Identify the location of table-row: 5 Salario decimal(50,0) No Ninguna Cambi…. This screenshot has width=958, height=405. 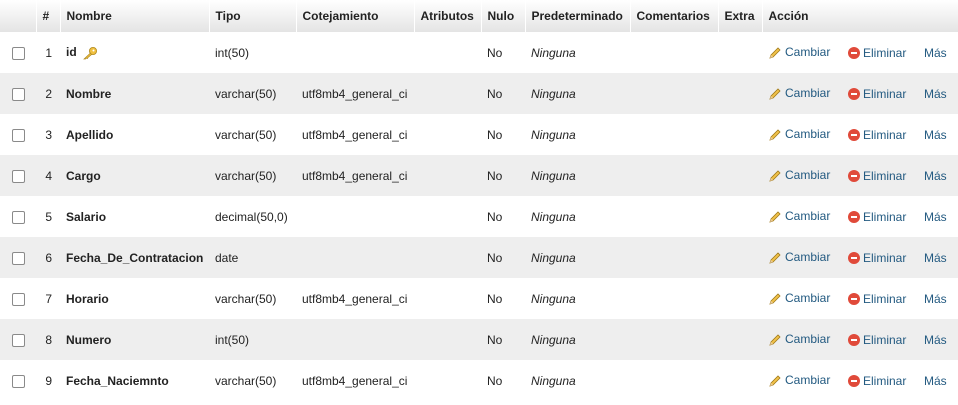
(479, 216).